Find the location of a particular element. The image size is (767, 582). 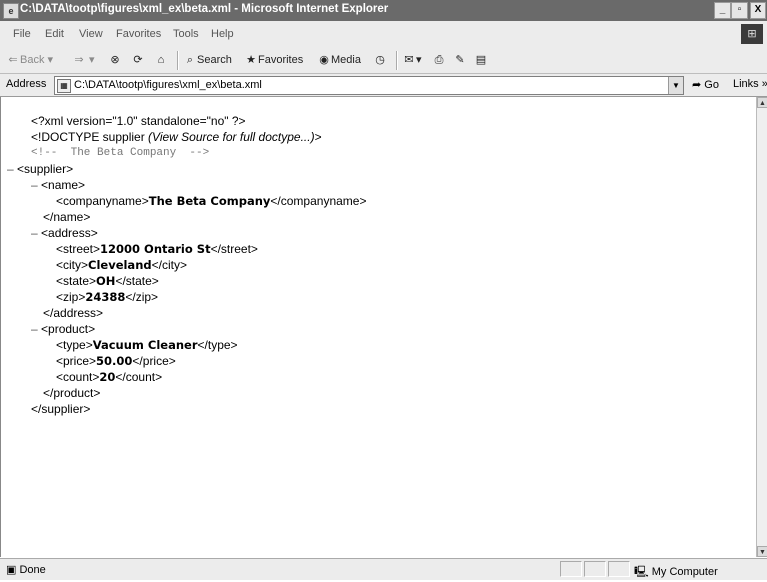

forward-arrow-icon: ⇒ is located at coordinates (79, 60).